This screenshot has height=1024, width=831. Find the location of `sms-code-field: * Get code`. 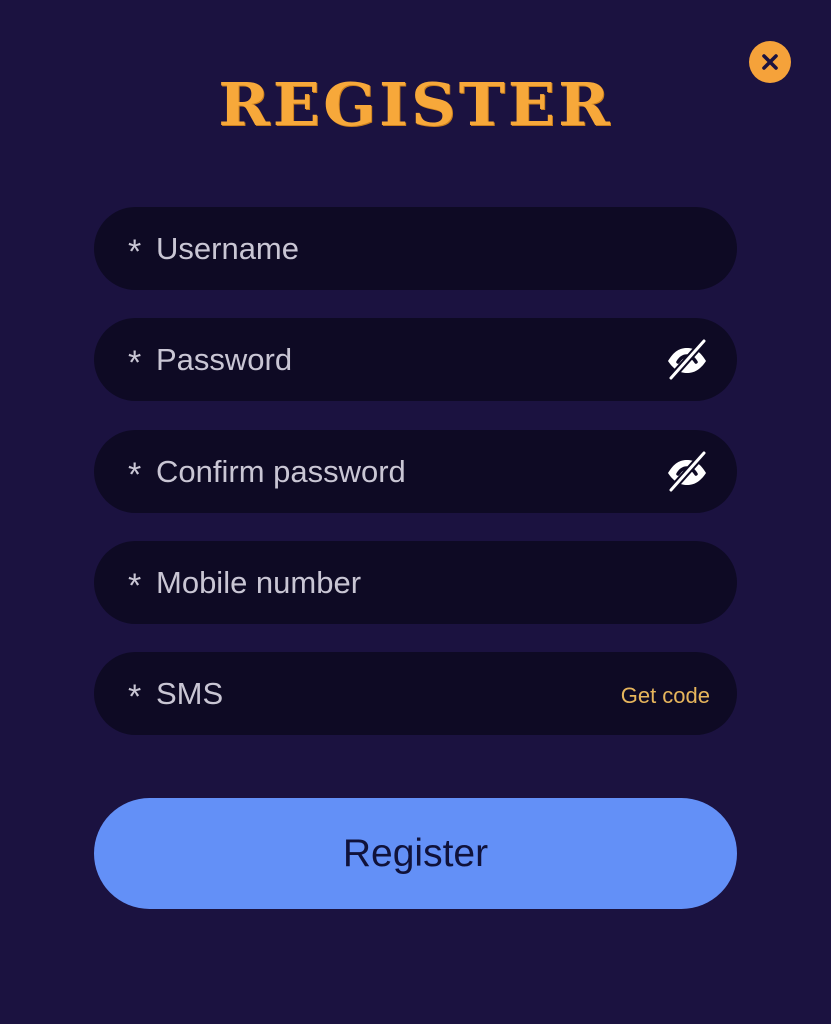

sms-code-field: * Get code is located at coordinates (415, 693).